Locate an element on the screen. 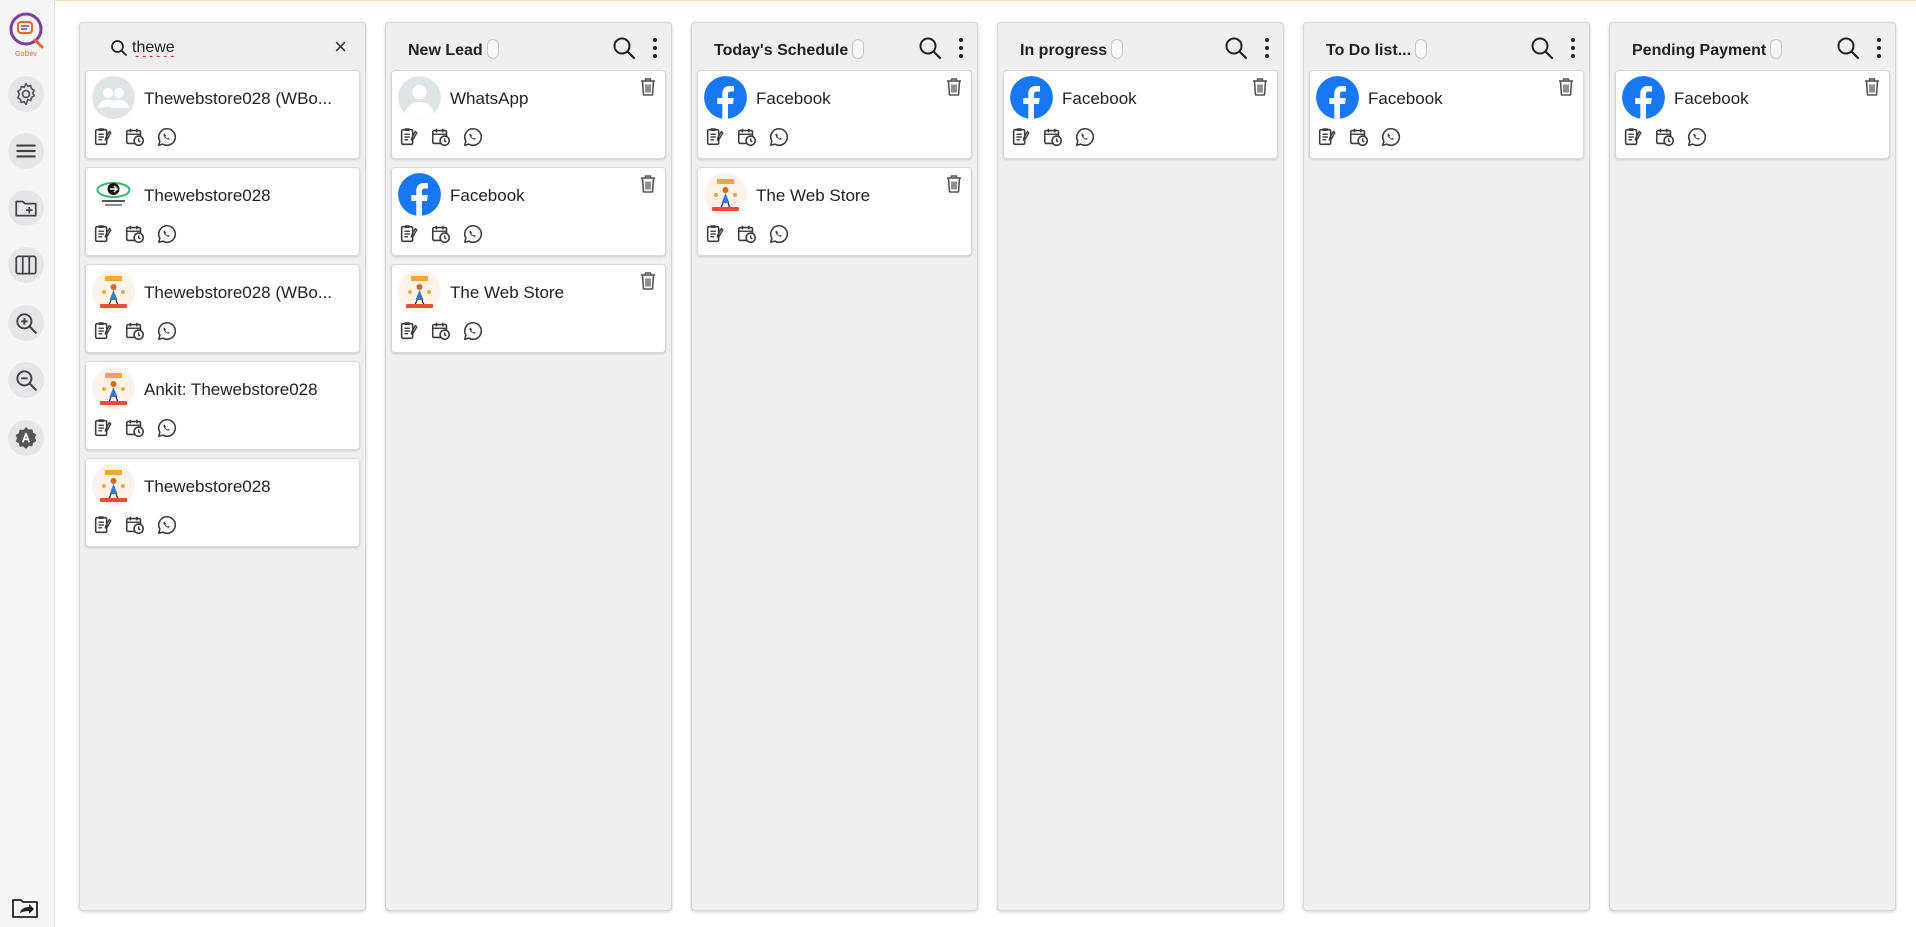 The height and width of the screenshot is (927, 1916). lead-card: WhatsApp is located at coordinates (528, 114).